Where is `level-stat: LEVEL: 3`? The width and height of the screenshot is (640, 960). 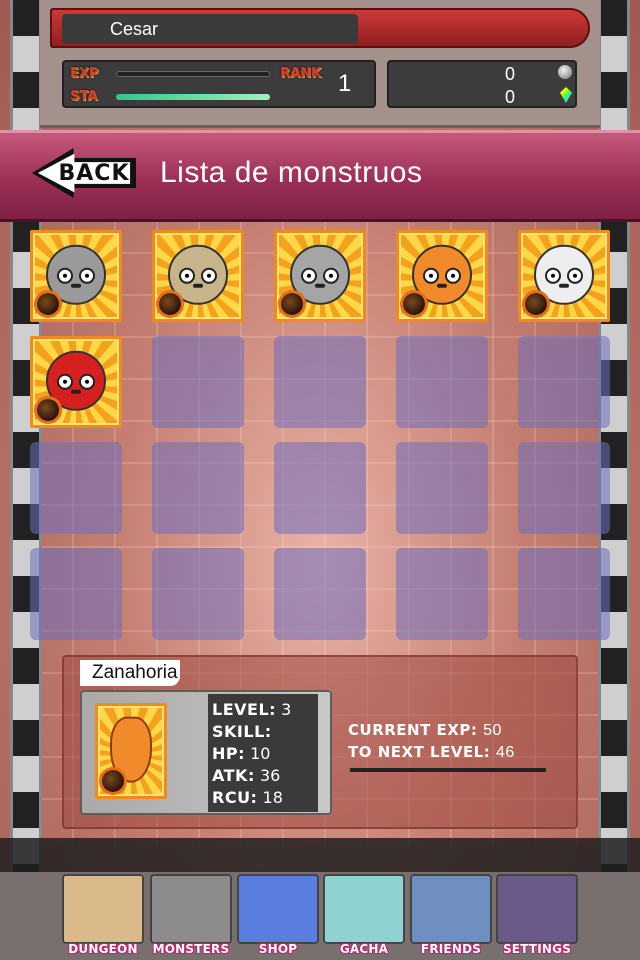 level-stat: LEVEL: 3 is located at coordinates (251, 709).